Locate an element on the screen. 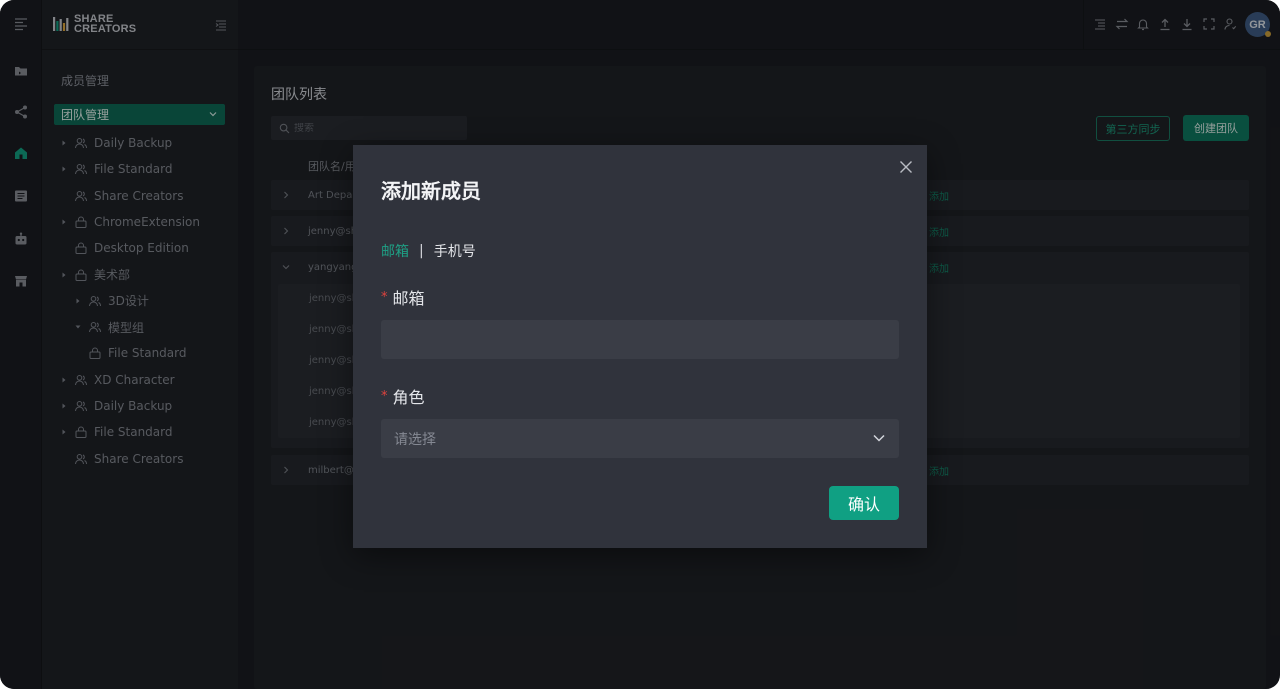 The image size is (1280, 689). contact-type-tabs: 邮箱 | 手机号 is located at coordinates (428, 251).